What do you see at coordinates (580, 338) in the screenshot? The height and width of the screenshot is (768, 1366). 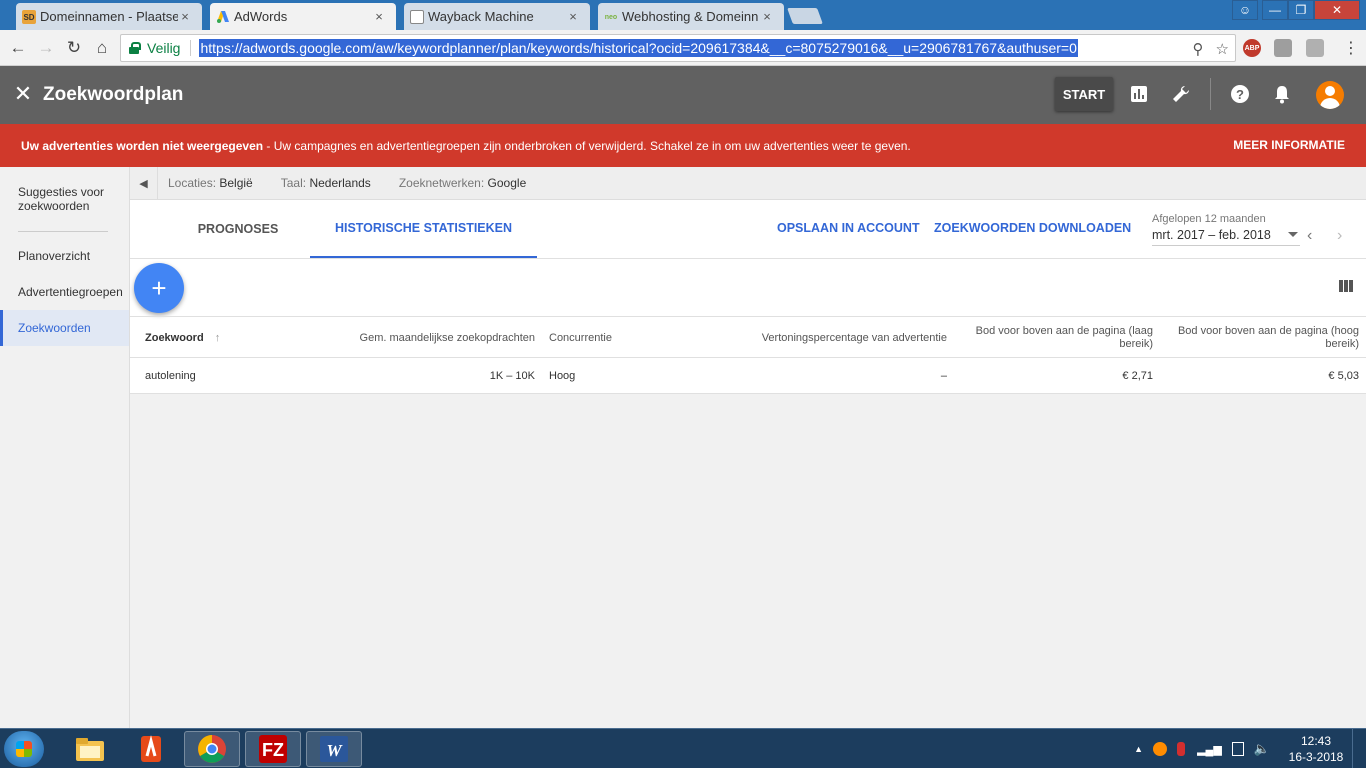 I see `col-competition: Concurrentie` at bounding box center [580, 338].